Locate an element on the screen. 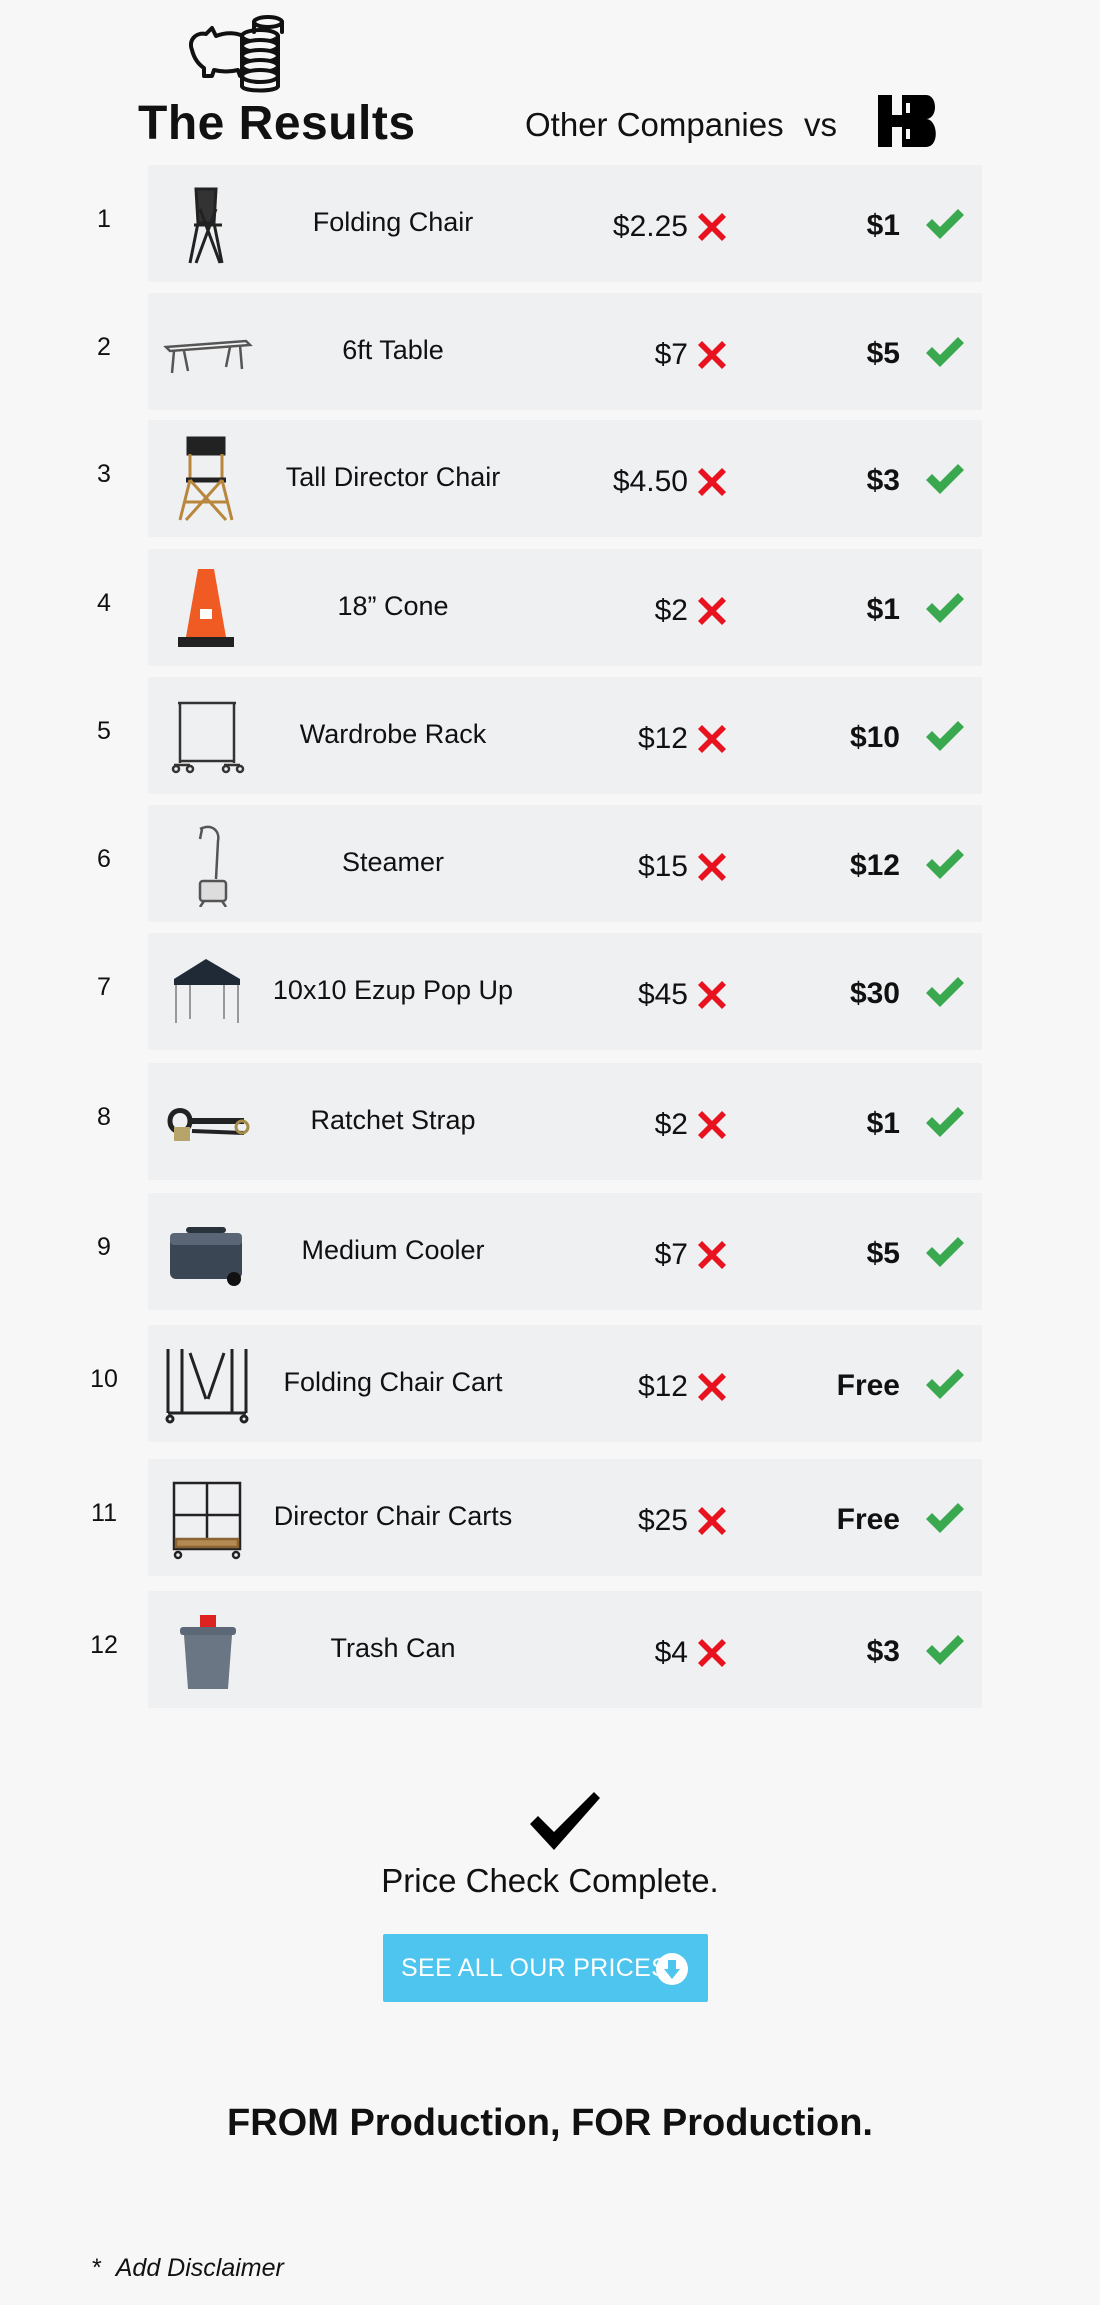 Image resolution: width=1100 pixels, height=2305 pixels. row-number: 3 is located at coordinates (104, 474).